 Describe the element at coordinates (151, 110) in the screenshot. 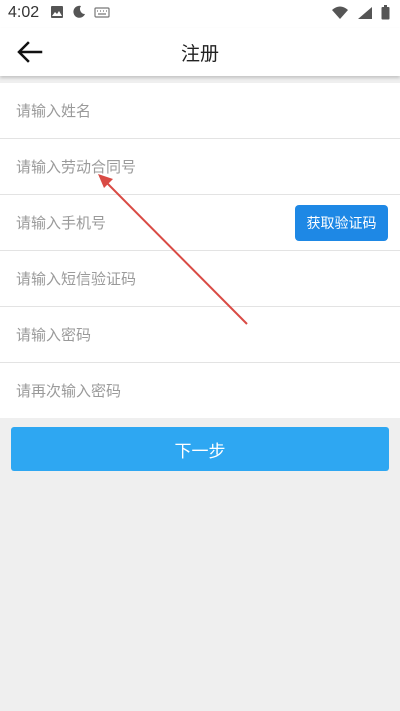

I see `name-input` at that location.